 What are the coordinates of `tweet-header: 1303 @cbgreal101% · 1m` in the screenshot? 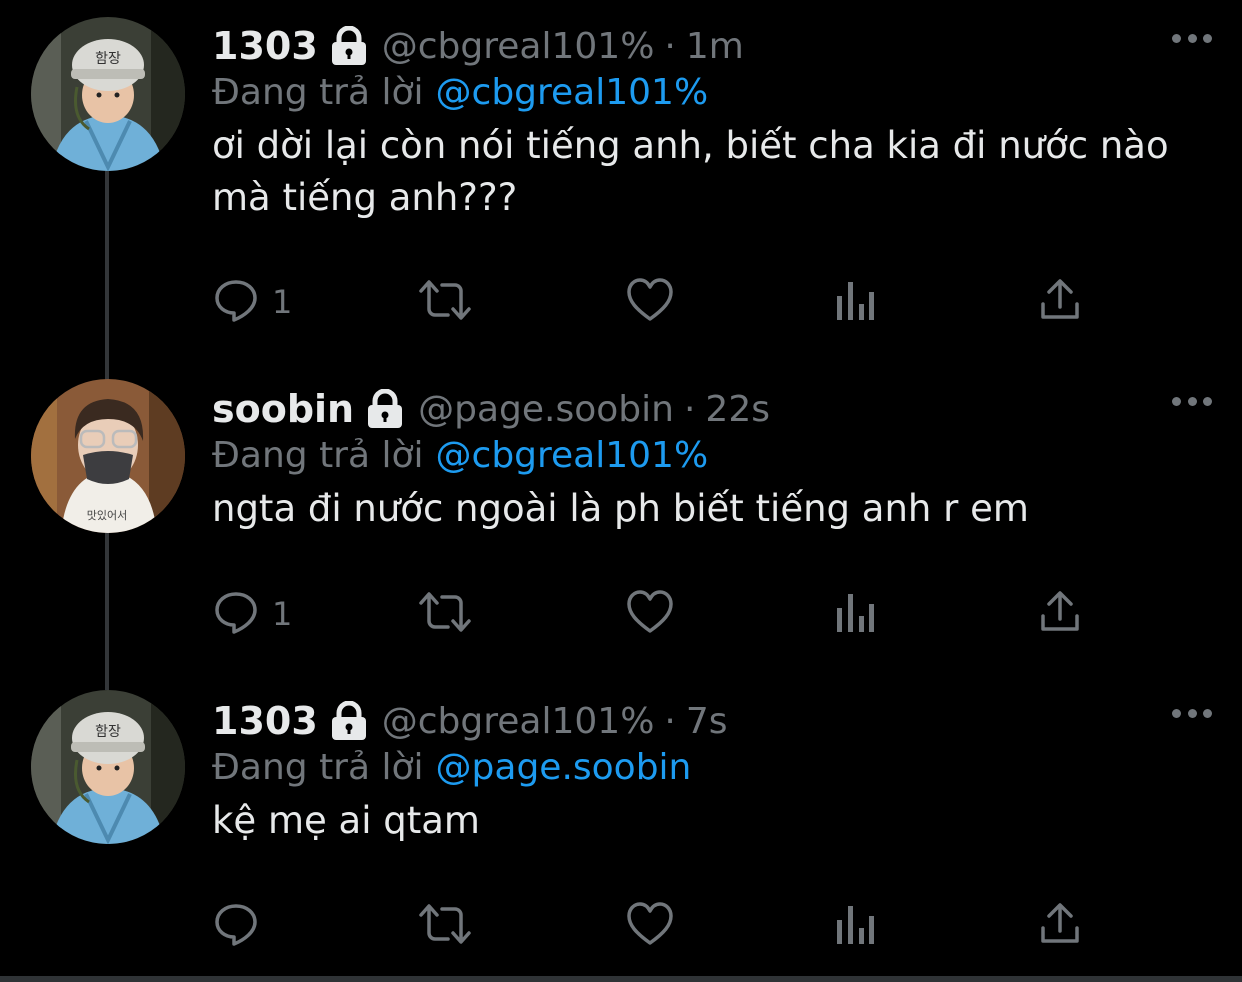 It's located at (478, 46).